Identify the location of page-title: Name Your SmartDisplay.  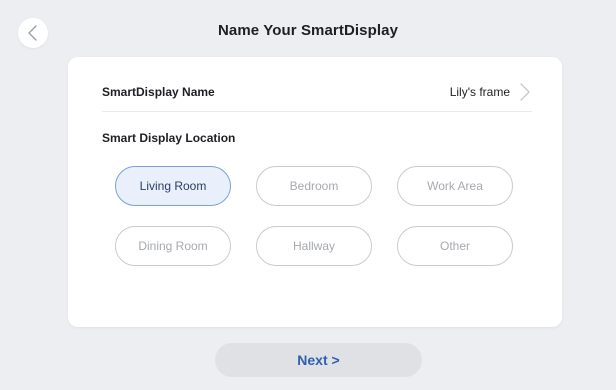
(308, 30).